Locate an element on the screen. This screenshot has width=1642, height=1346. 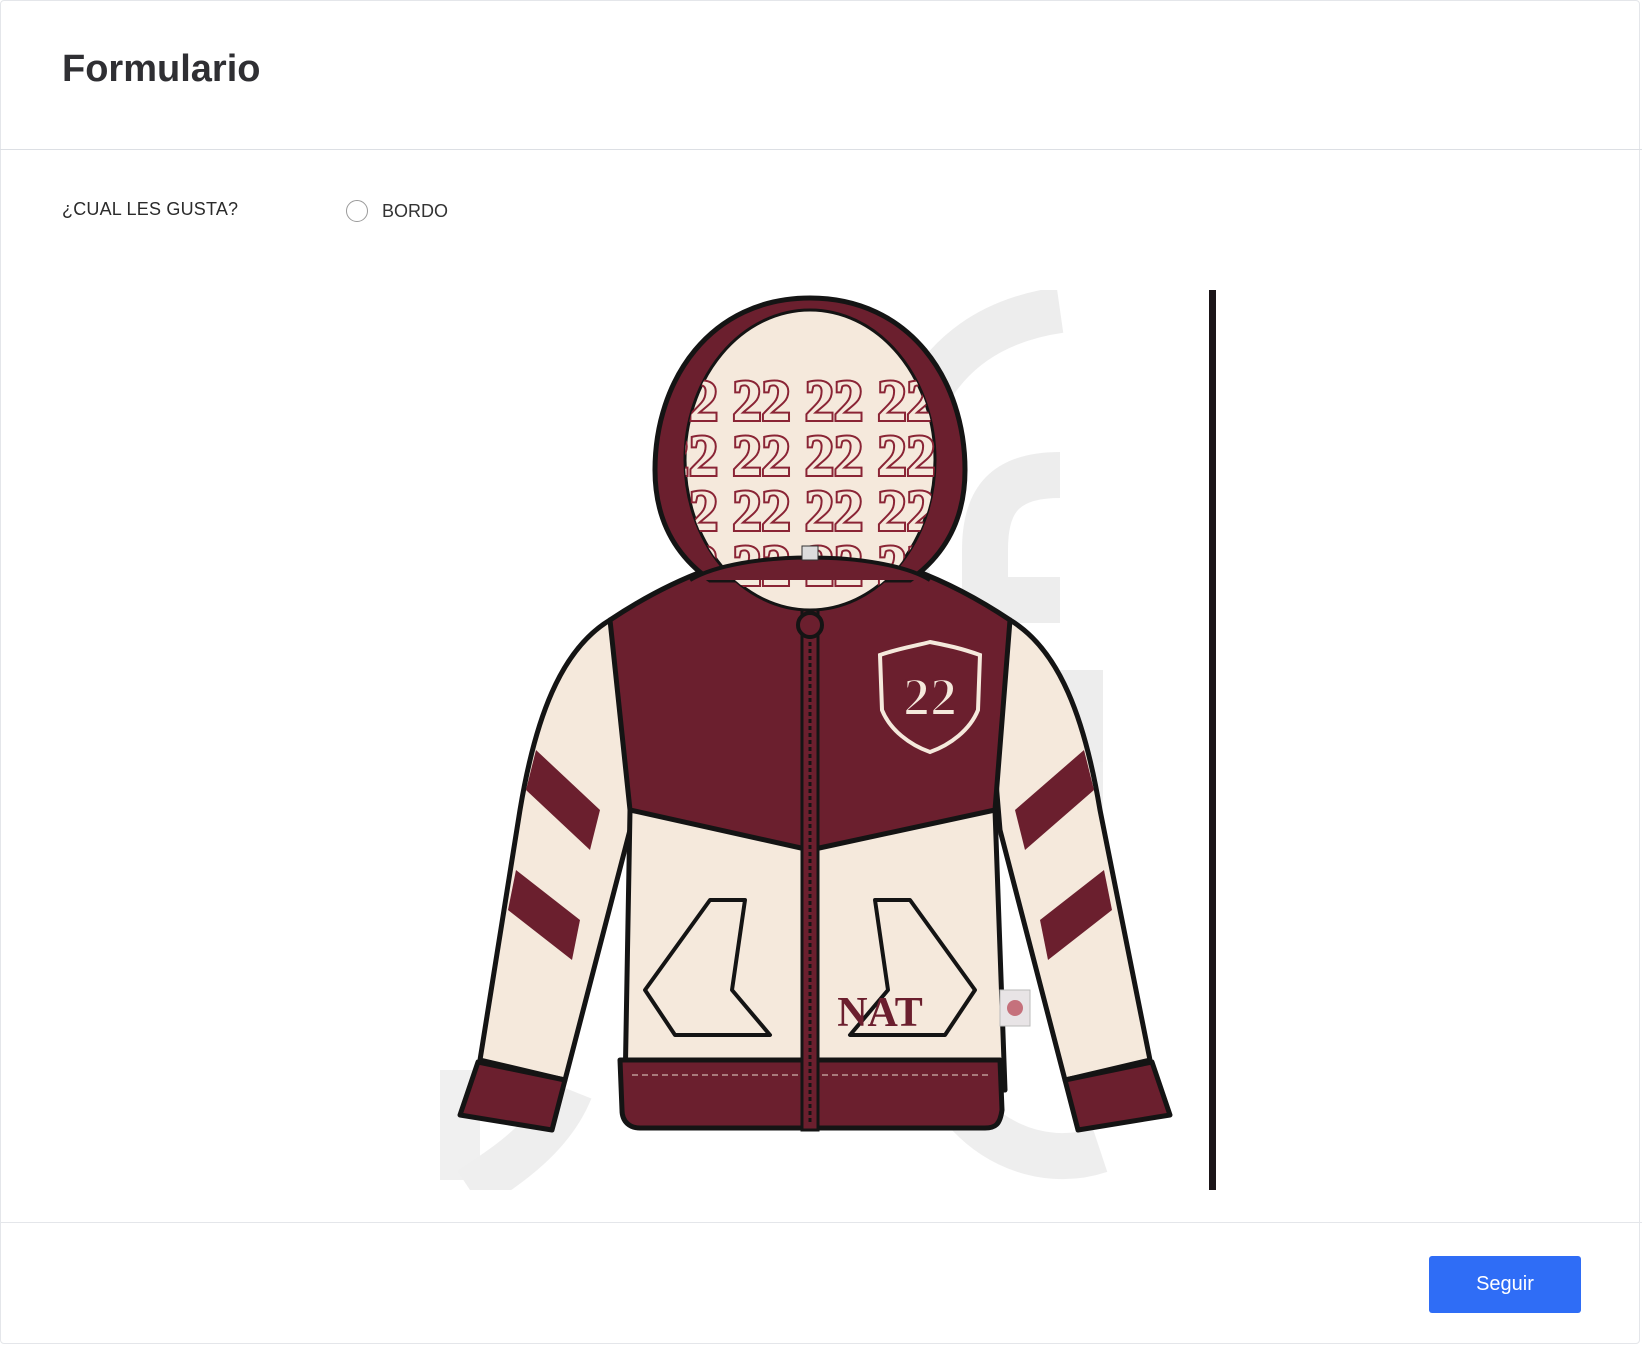
pocket-text: NAT is located at coordinates (880, 1013).